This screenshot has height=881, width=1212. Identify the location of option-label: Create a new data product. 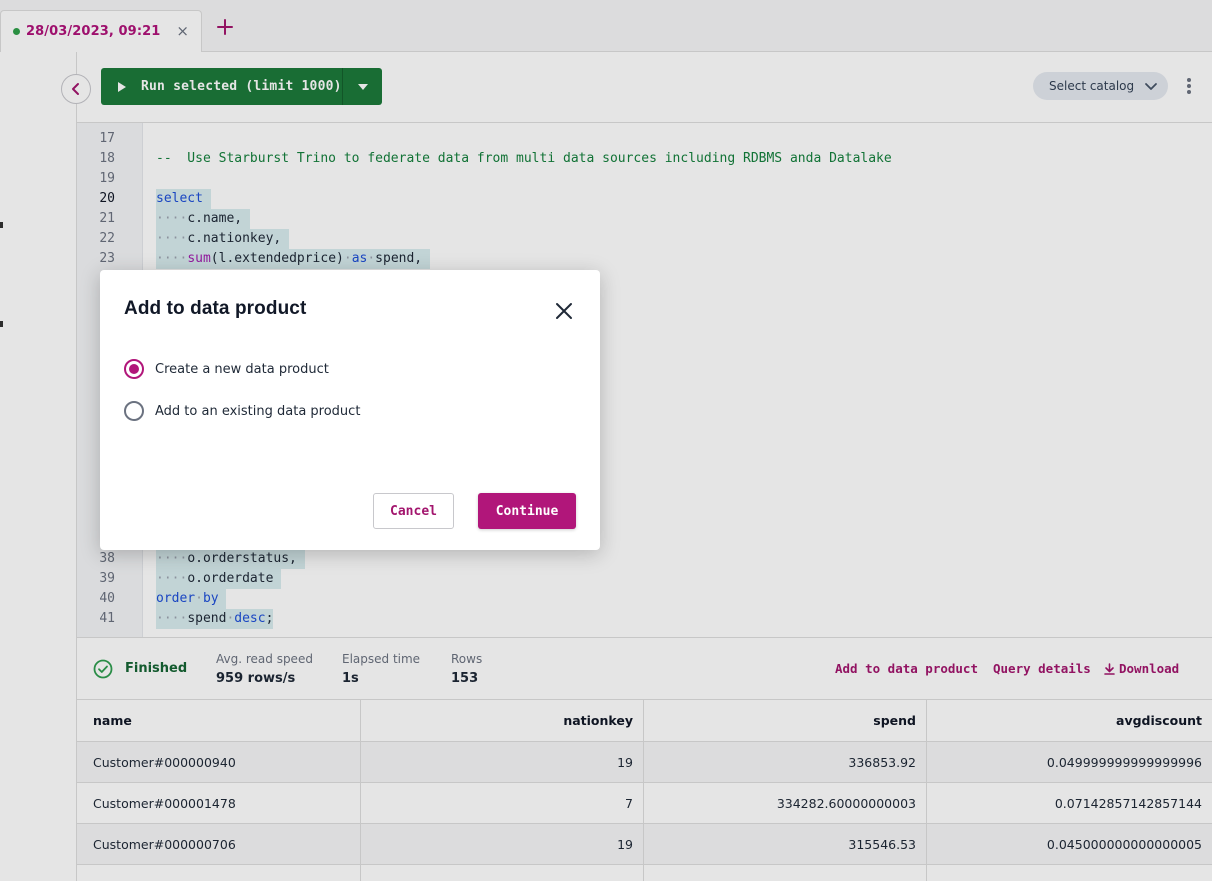
(242, 369).